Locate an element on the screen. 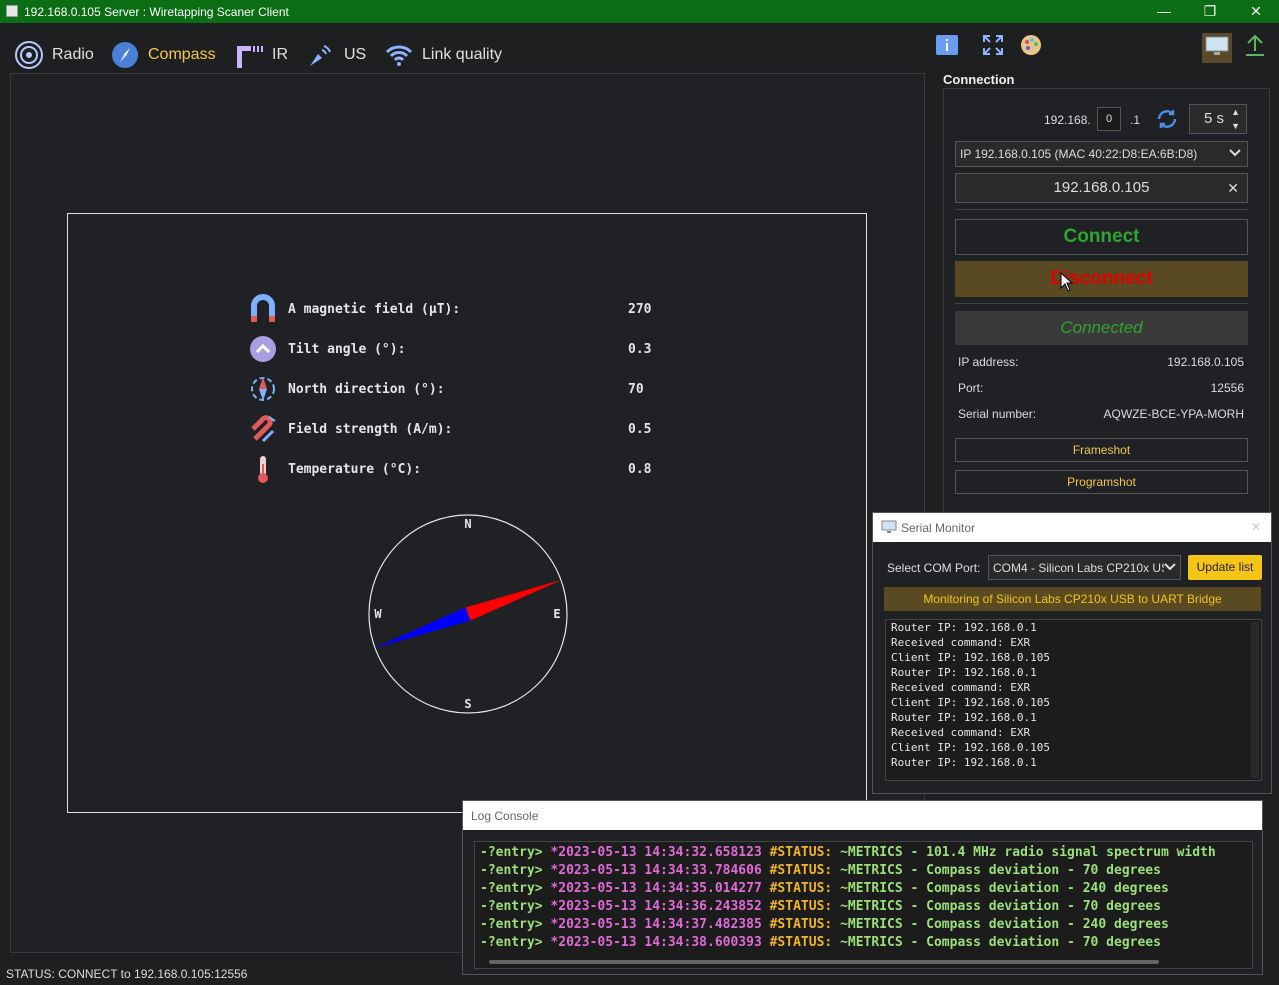  tab-radio-label: Radio is located at coordinates (73, 54).